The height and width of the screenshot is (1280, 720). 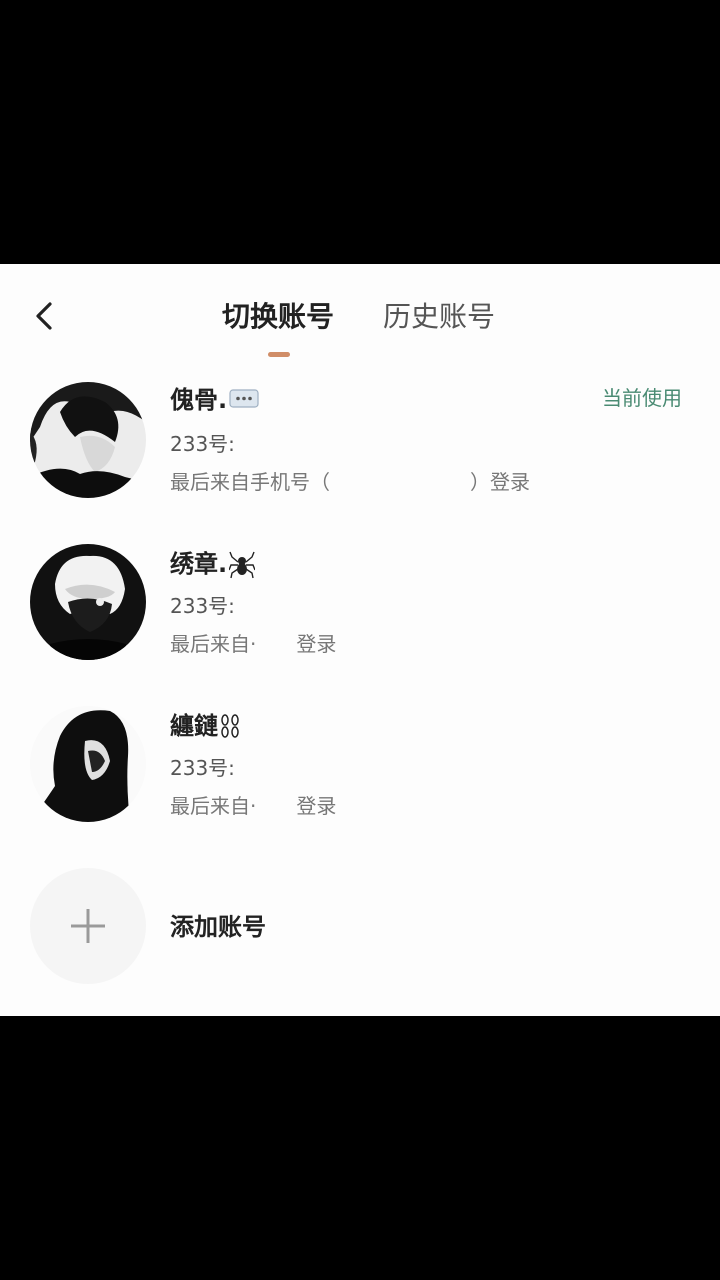 What do you see at coordinates (439, 317) in the screenshot?
I see `tab-history-account: 历史账号` at bounding box center [439, 317].